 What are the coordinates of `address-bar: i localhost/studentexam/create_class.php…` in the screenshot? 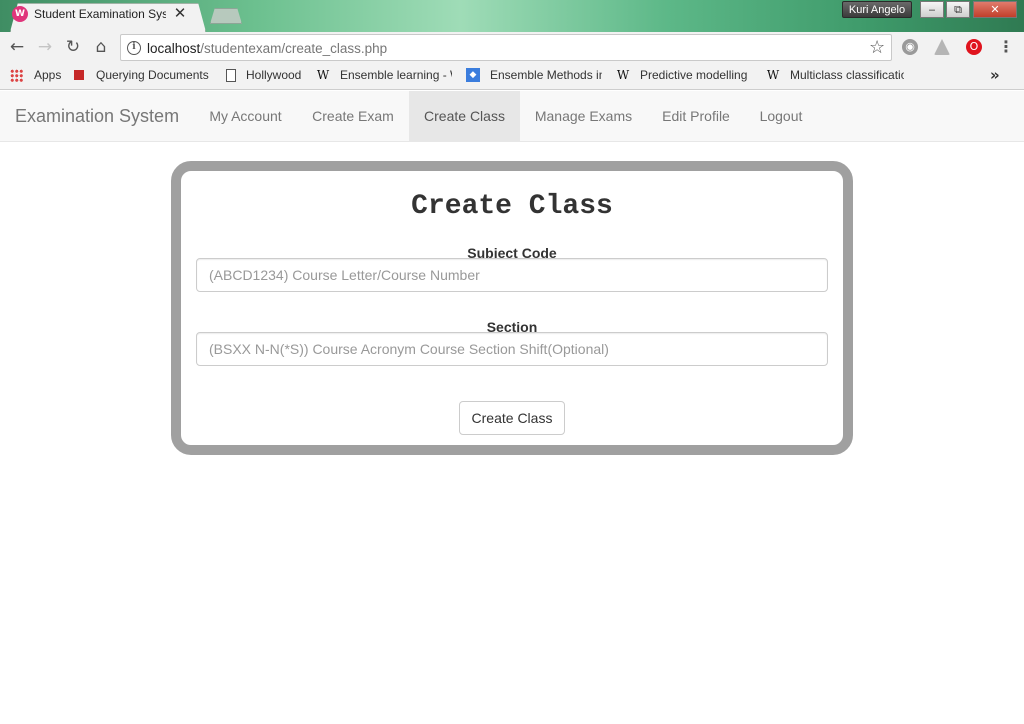 It's located at (506, 47).